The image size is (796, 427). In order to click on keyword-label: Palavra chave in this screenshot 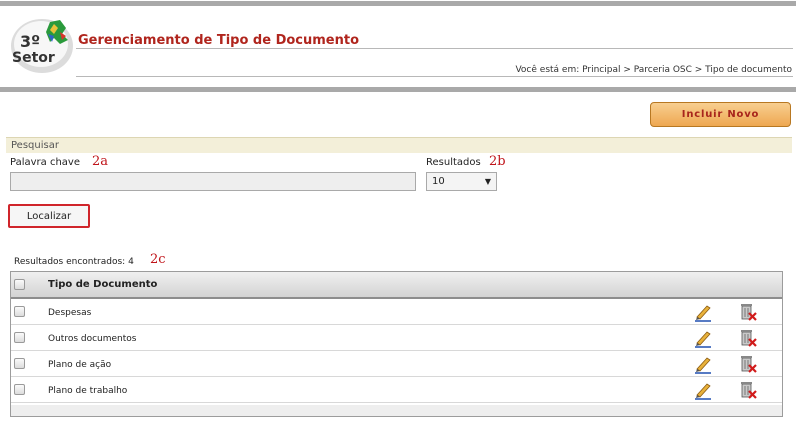, I will do `click(45, 162)`.